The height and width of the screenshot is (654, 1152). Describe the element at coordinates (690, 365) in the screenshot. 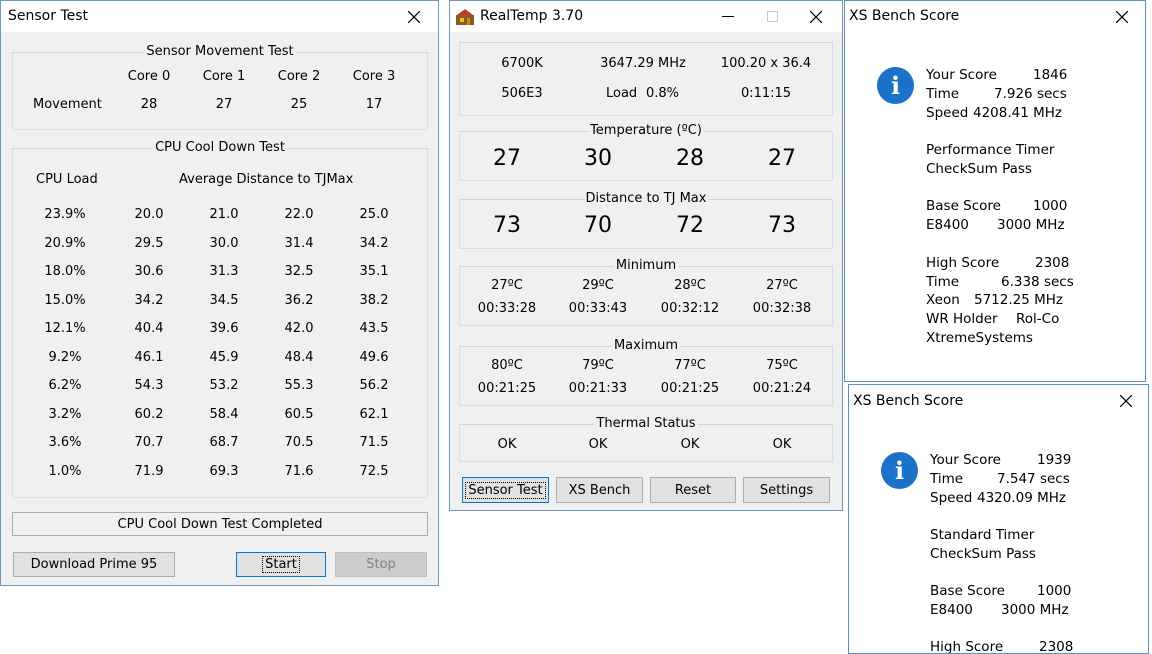

I see `maximum-temp: 77ºC` at that location.